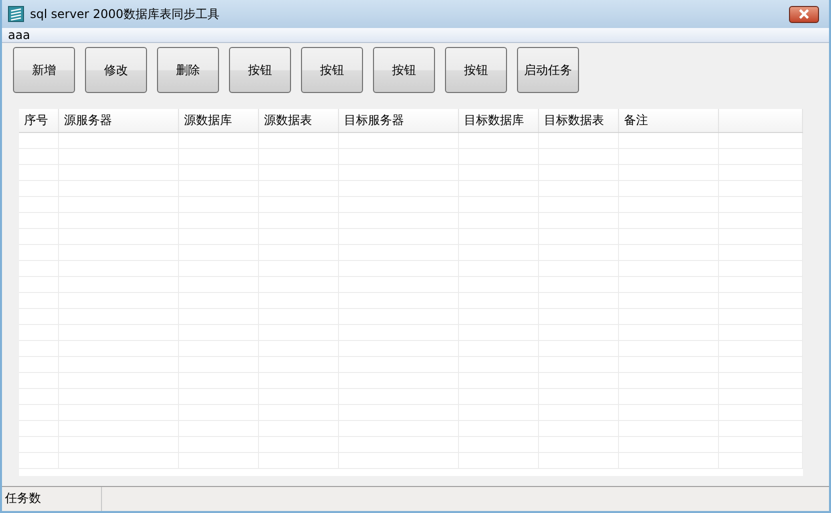 The width and height of the screenshot is (831, 513). I want to click on column-header: 备注, so click(669, 120).